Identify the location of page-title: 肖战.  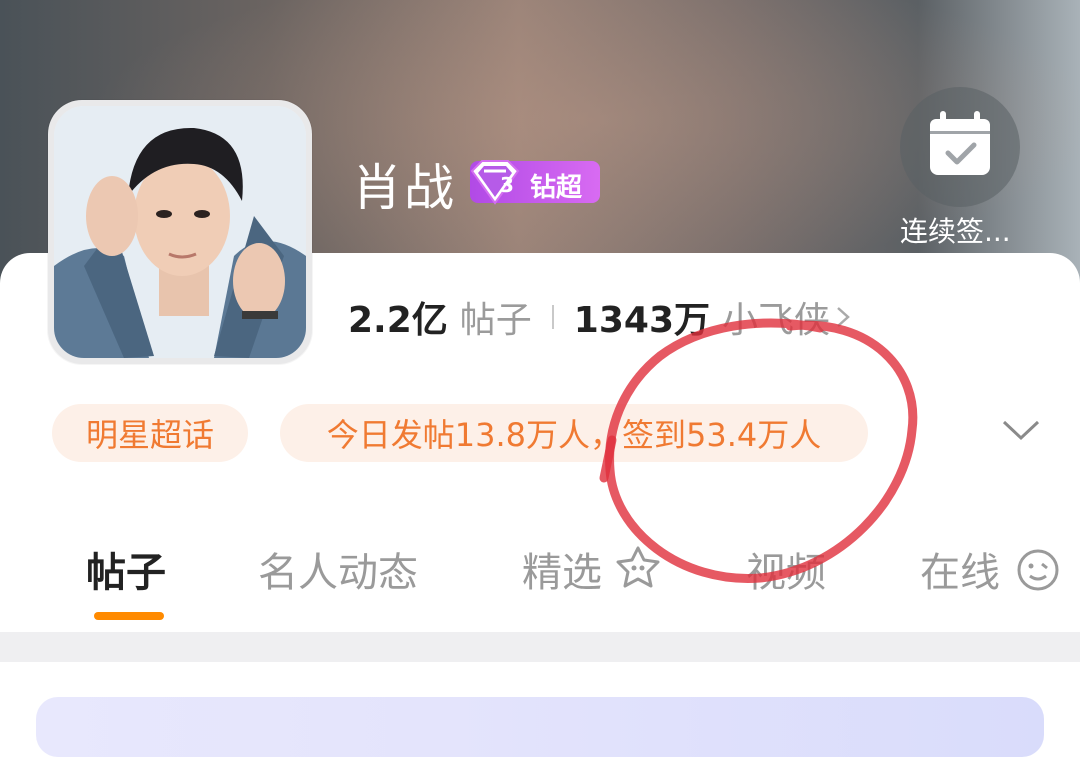
(404, 188).